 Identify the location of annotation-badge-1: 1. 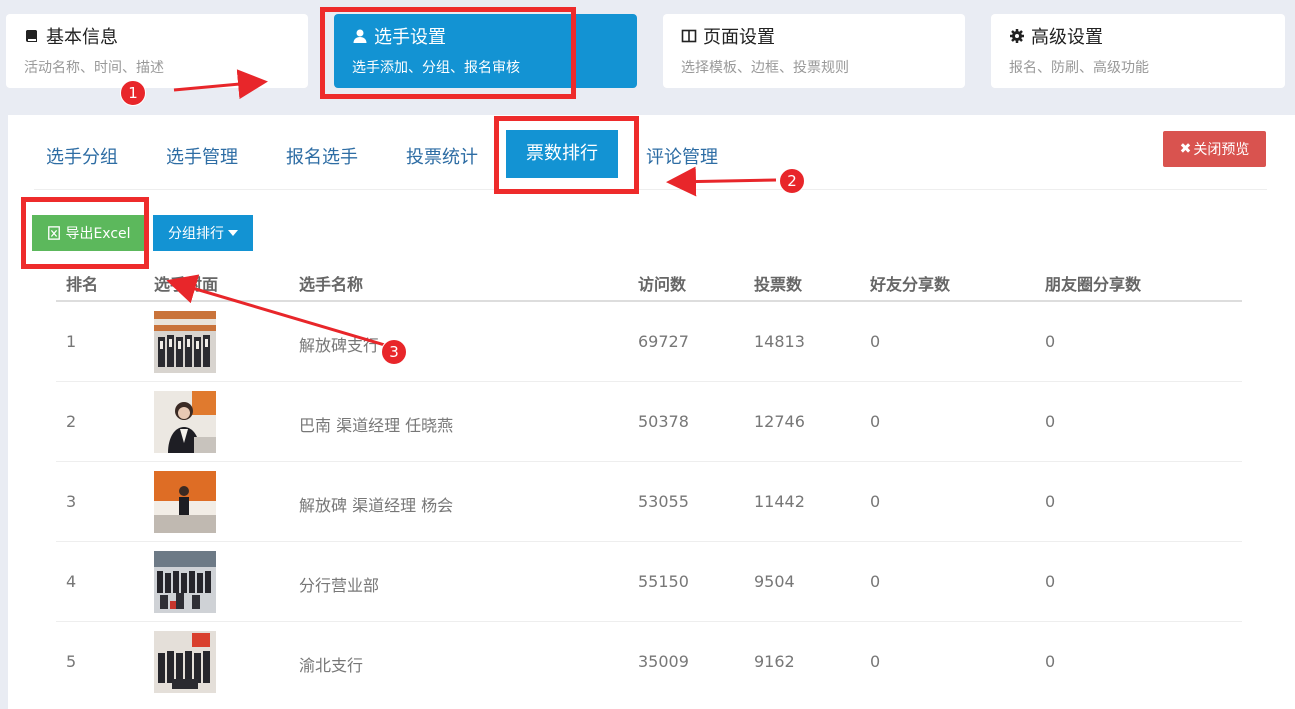
(133, 93).